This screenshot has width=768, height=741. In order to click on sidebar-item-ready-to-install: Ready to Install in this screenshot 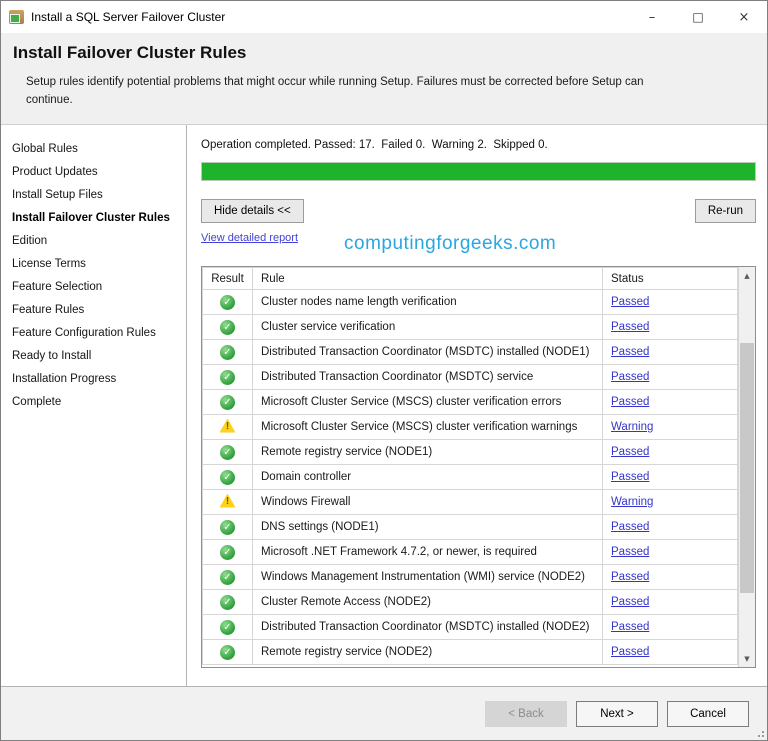, I will do `click(97, 356)`.